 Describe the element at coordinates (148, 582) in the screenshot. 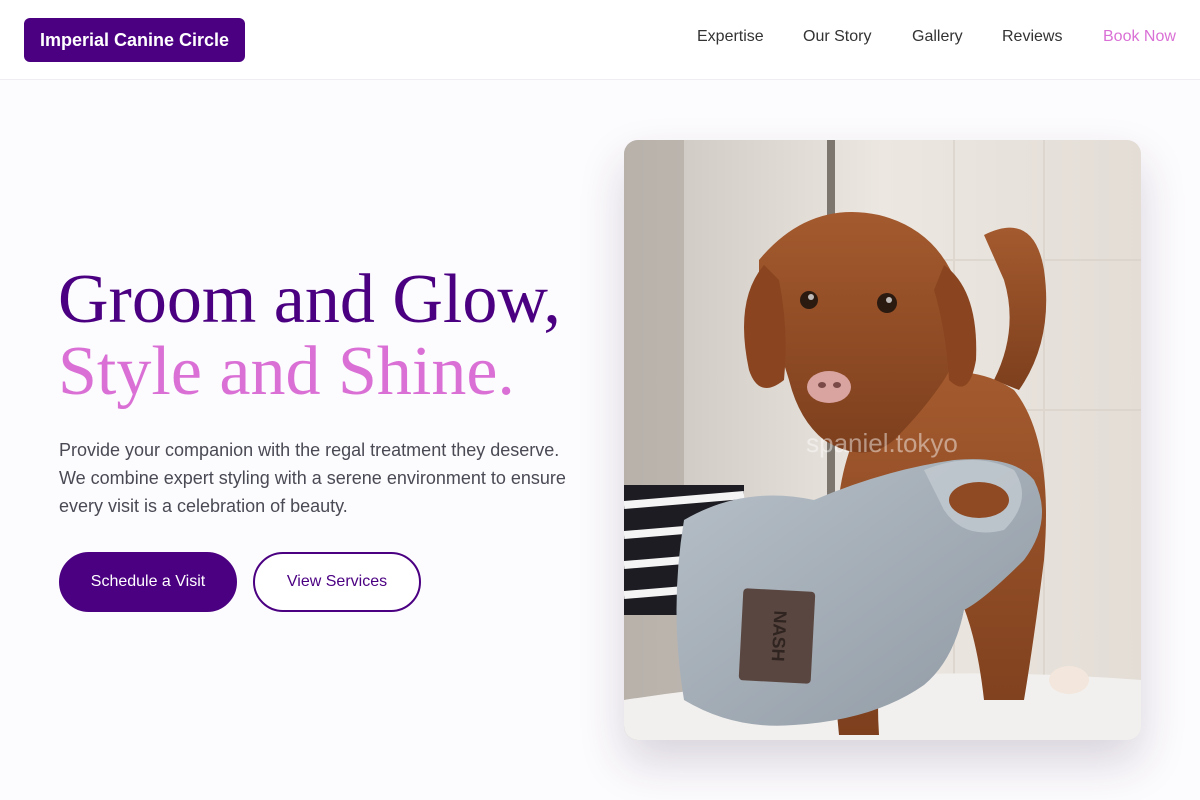

I see `schedule-visit-button: Schedule a Visit` at that location.